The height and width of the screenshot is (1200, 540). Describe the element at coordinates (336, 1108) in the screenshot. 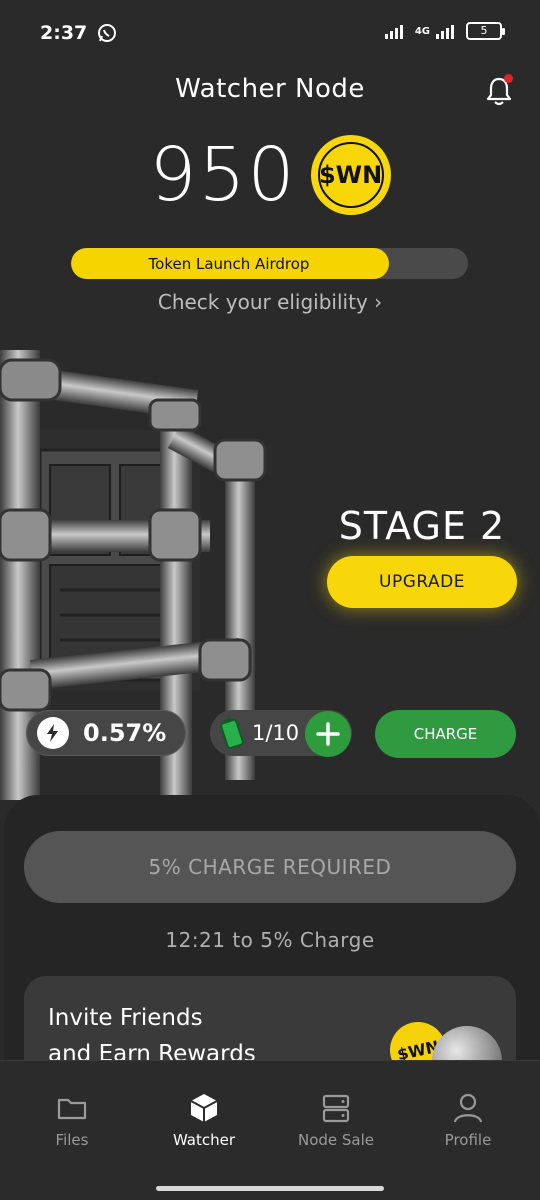

I see `server-icon` at that location.